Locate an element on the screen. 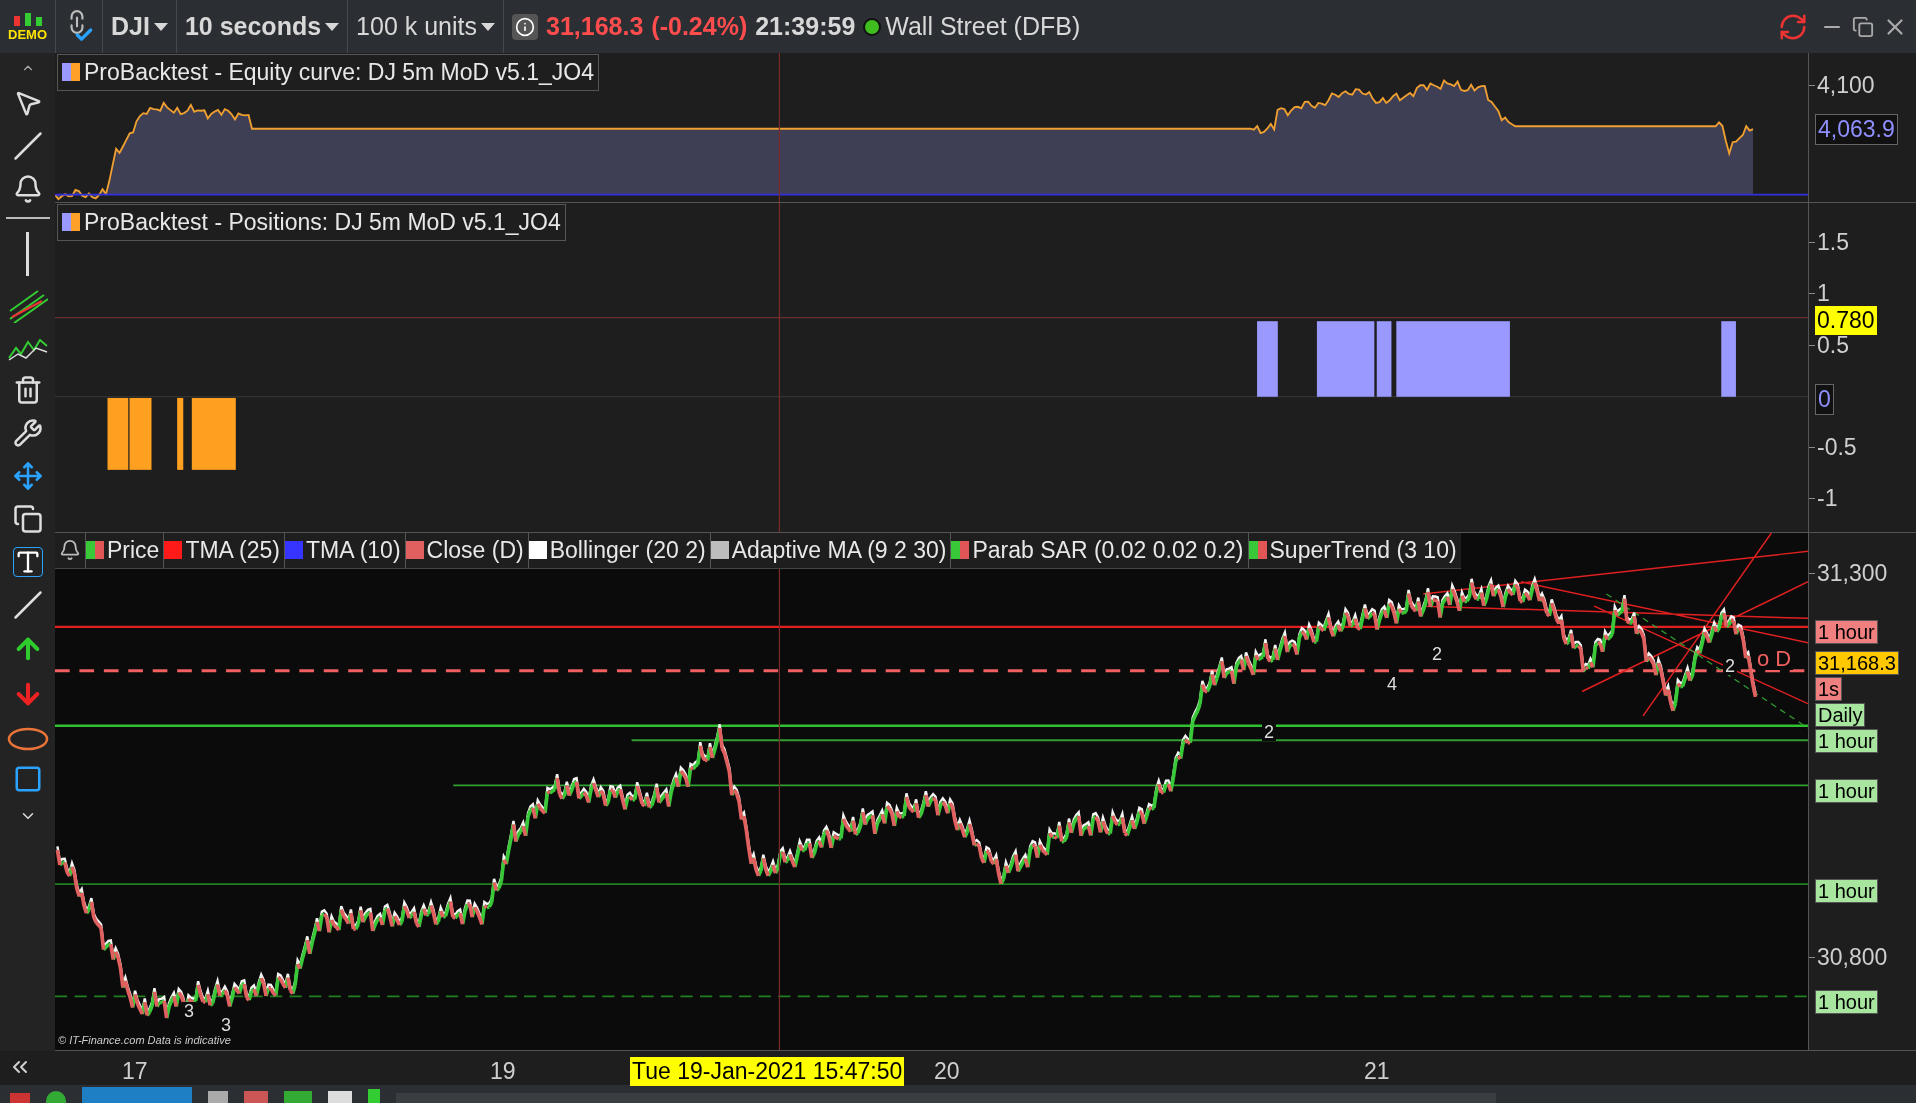  axis-tick-label: 31,300 is located at coordinates (1852, 573).